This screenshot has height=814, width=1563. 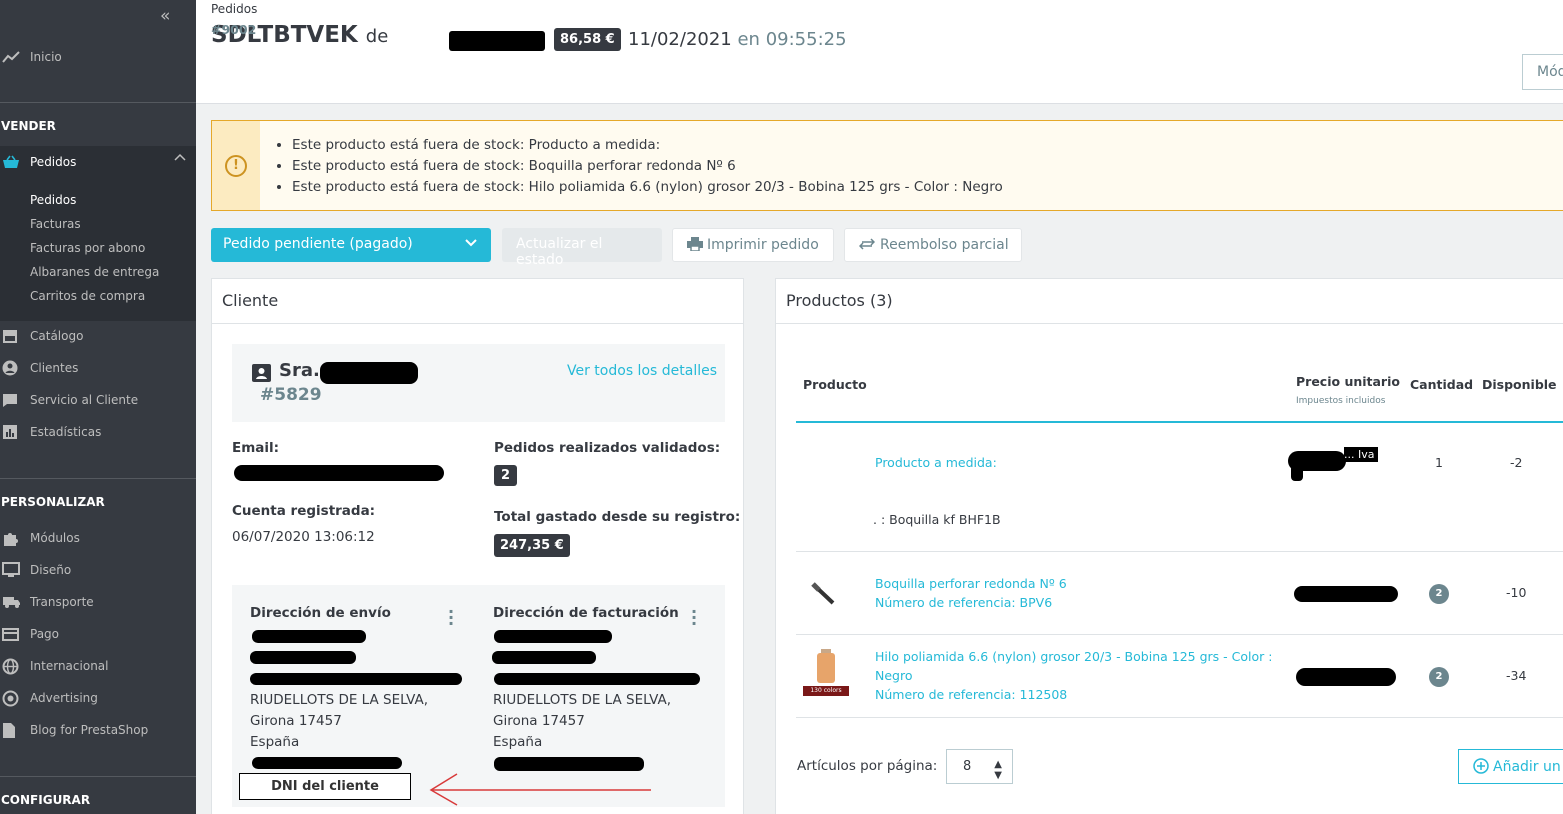 What do you see at coordinates (84, 400) in the screenshot?
I see `sidebar-item-label: Servicio al Cliente` at bounding box center [84, 400].